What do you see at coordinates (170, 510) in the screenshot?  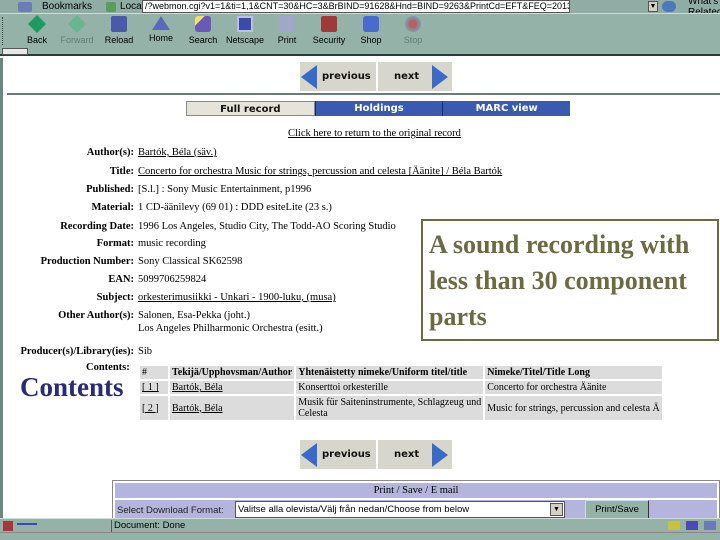 I see `download-format-label: Select Download Format:` at bounding box center [170, 510].